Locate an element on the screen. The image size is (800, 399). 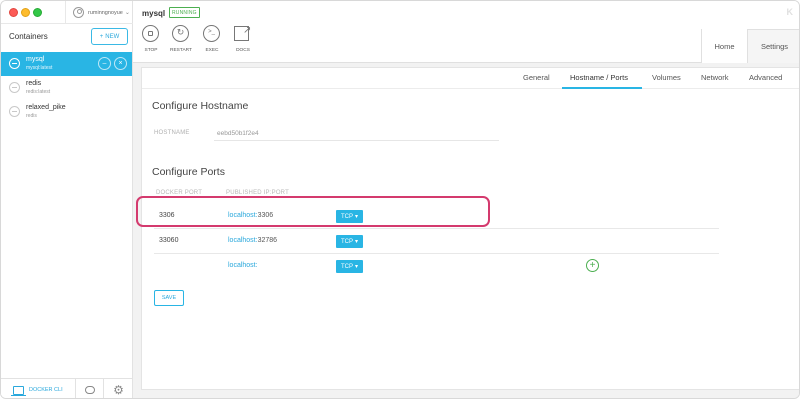
user-menu: ruminngnoyue ⌄ is located at coordinates (99, 12).